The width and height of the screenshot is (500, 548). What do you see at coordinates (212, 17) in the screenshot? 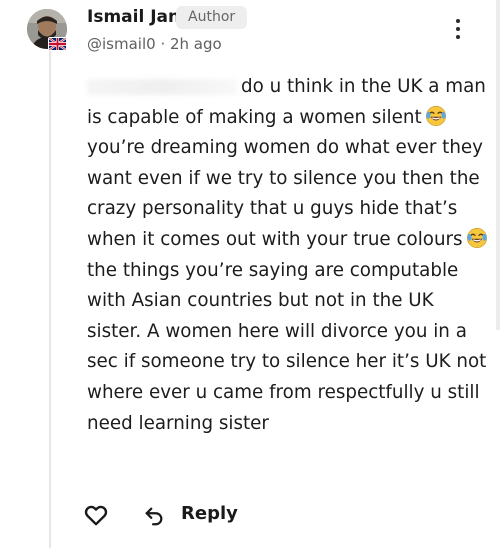
I see `author-badge: Author` at bounding box center [212, 17].